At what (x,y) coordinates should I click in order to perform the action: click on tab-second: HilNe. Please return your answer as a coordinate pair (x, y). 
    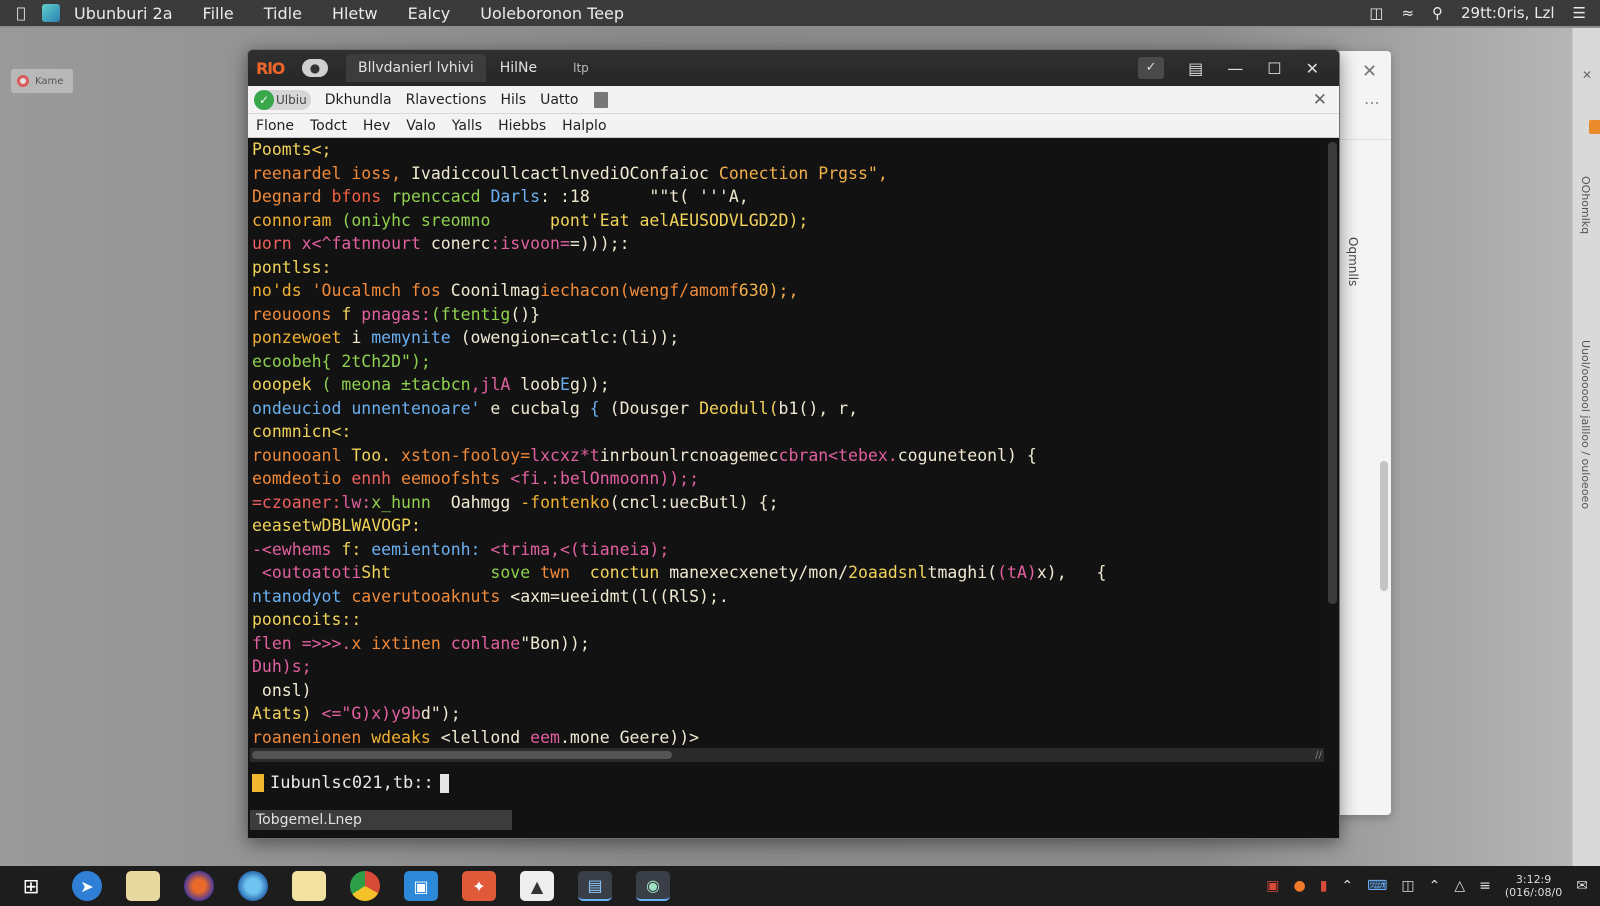
    Looking at the image, I should click on (518, 68).